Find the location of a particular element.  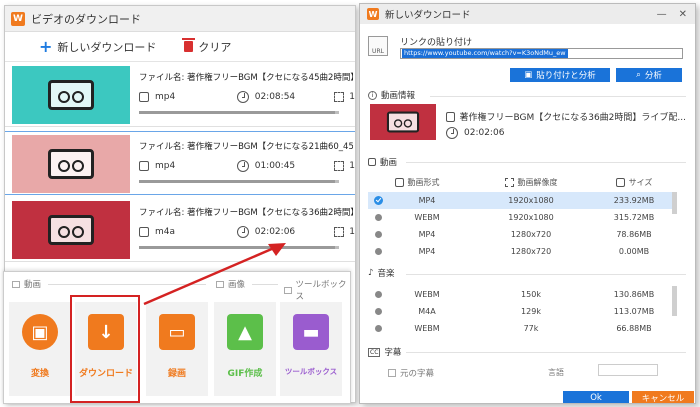

format-icon is located at coordinates (144, 232).